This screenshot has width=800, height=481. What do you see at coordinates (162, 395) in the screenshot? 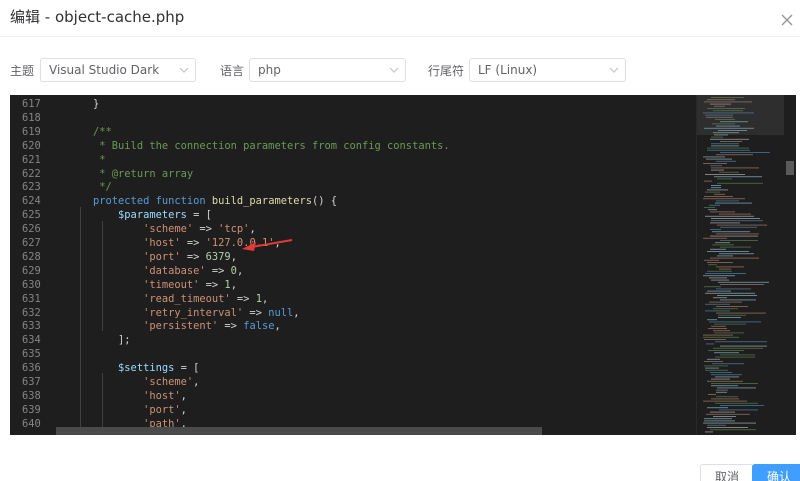
I see `code-token: 'host'` at bounding box center [162, 395].